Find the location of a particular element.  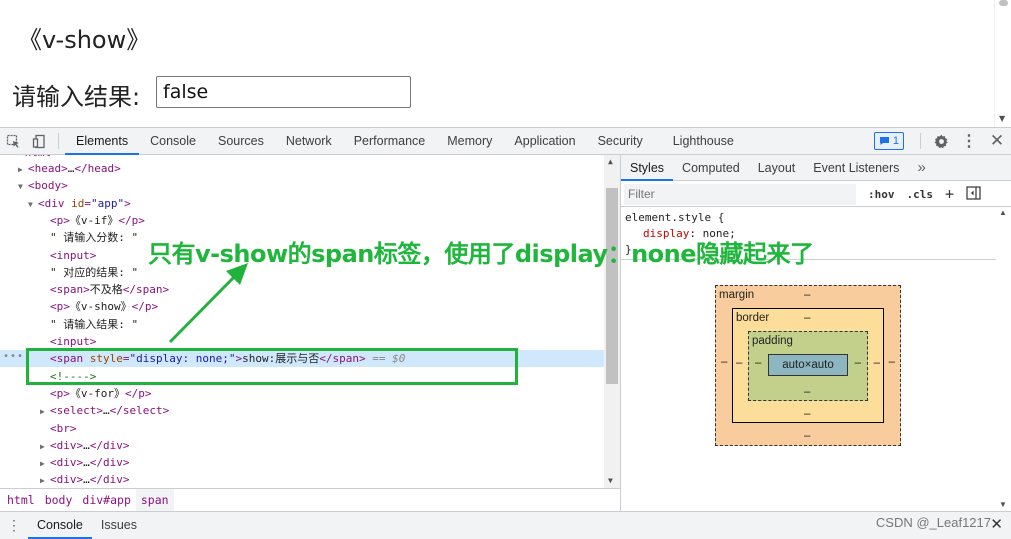

dom-node-row: ▼ <div id="app"> is located at coordinates (79, 203).